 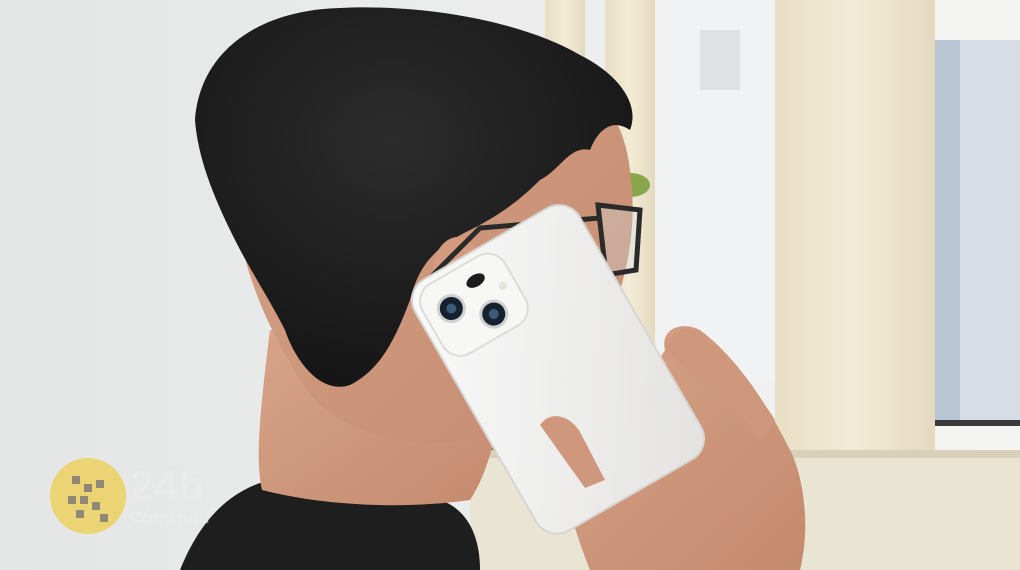 What do you see at coordinates (170, 517) in the screenshot?
I see `brand-text: Công ngh` at bounding box center [170, 517].